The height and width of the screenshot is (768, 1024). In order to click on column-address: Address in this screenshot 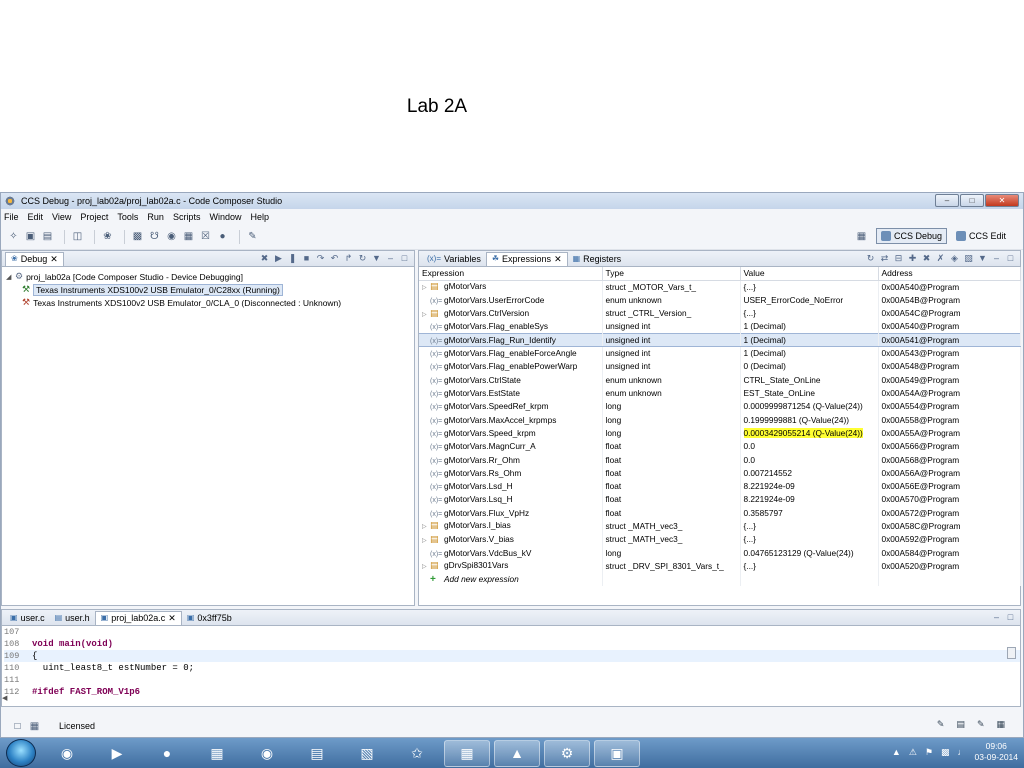, I will do `click(949, 274)`.